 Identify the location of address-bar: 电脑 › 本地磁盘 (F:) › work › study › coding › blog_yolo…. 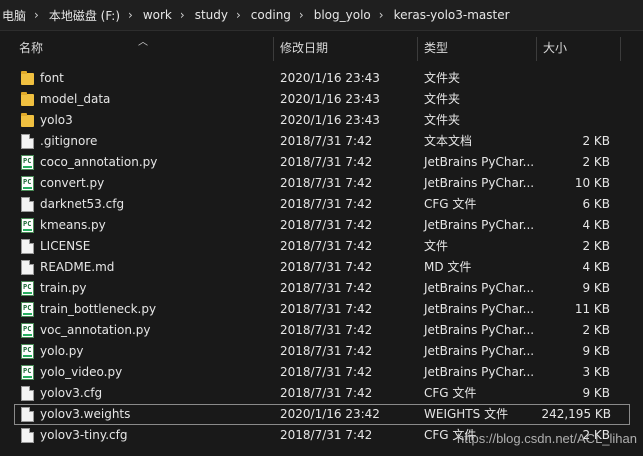
(321, 15).